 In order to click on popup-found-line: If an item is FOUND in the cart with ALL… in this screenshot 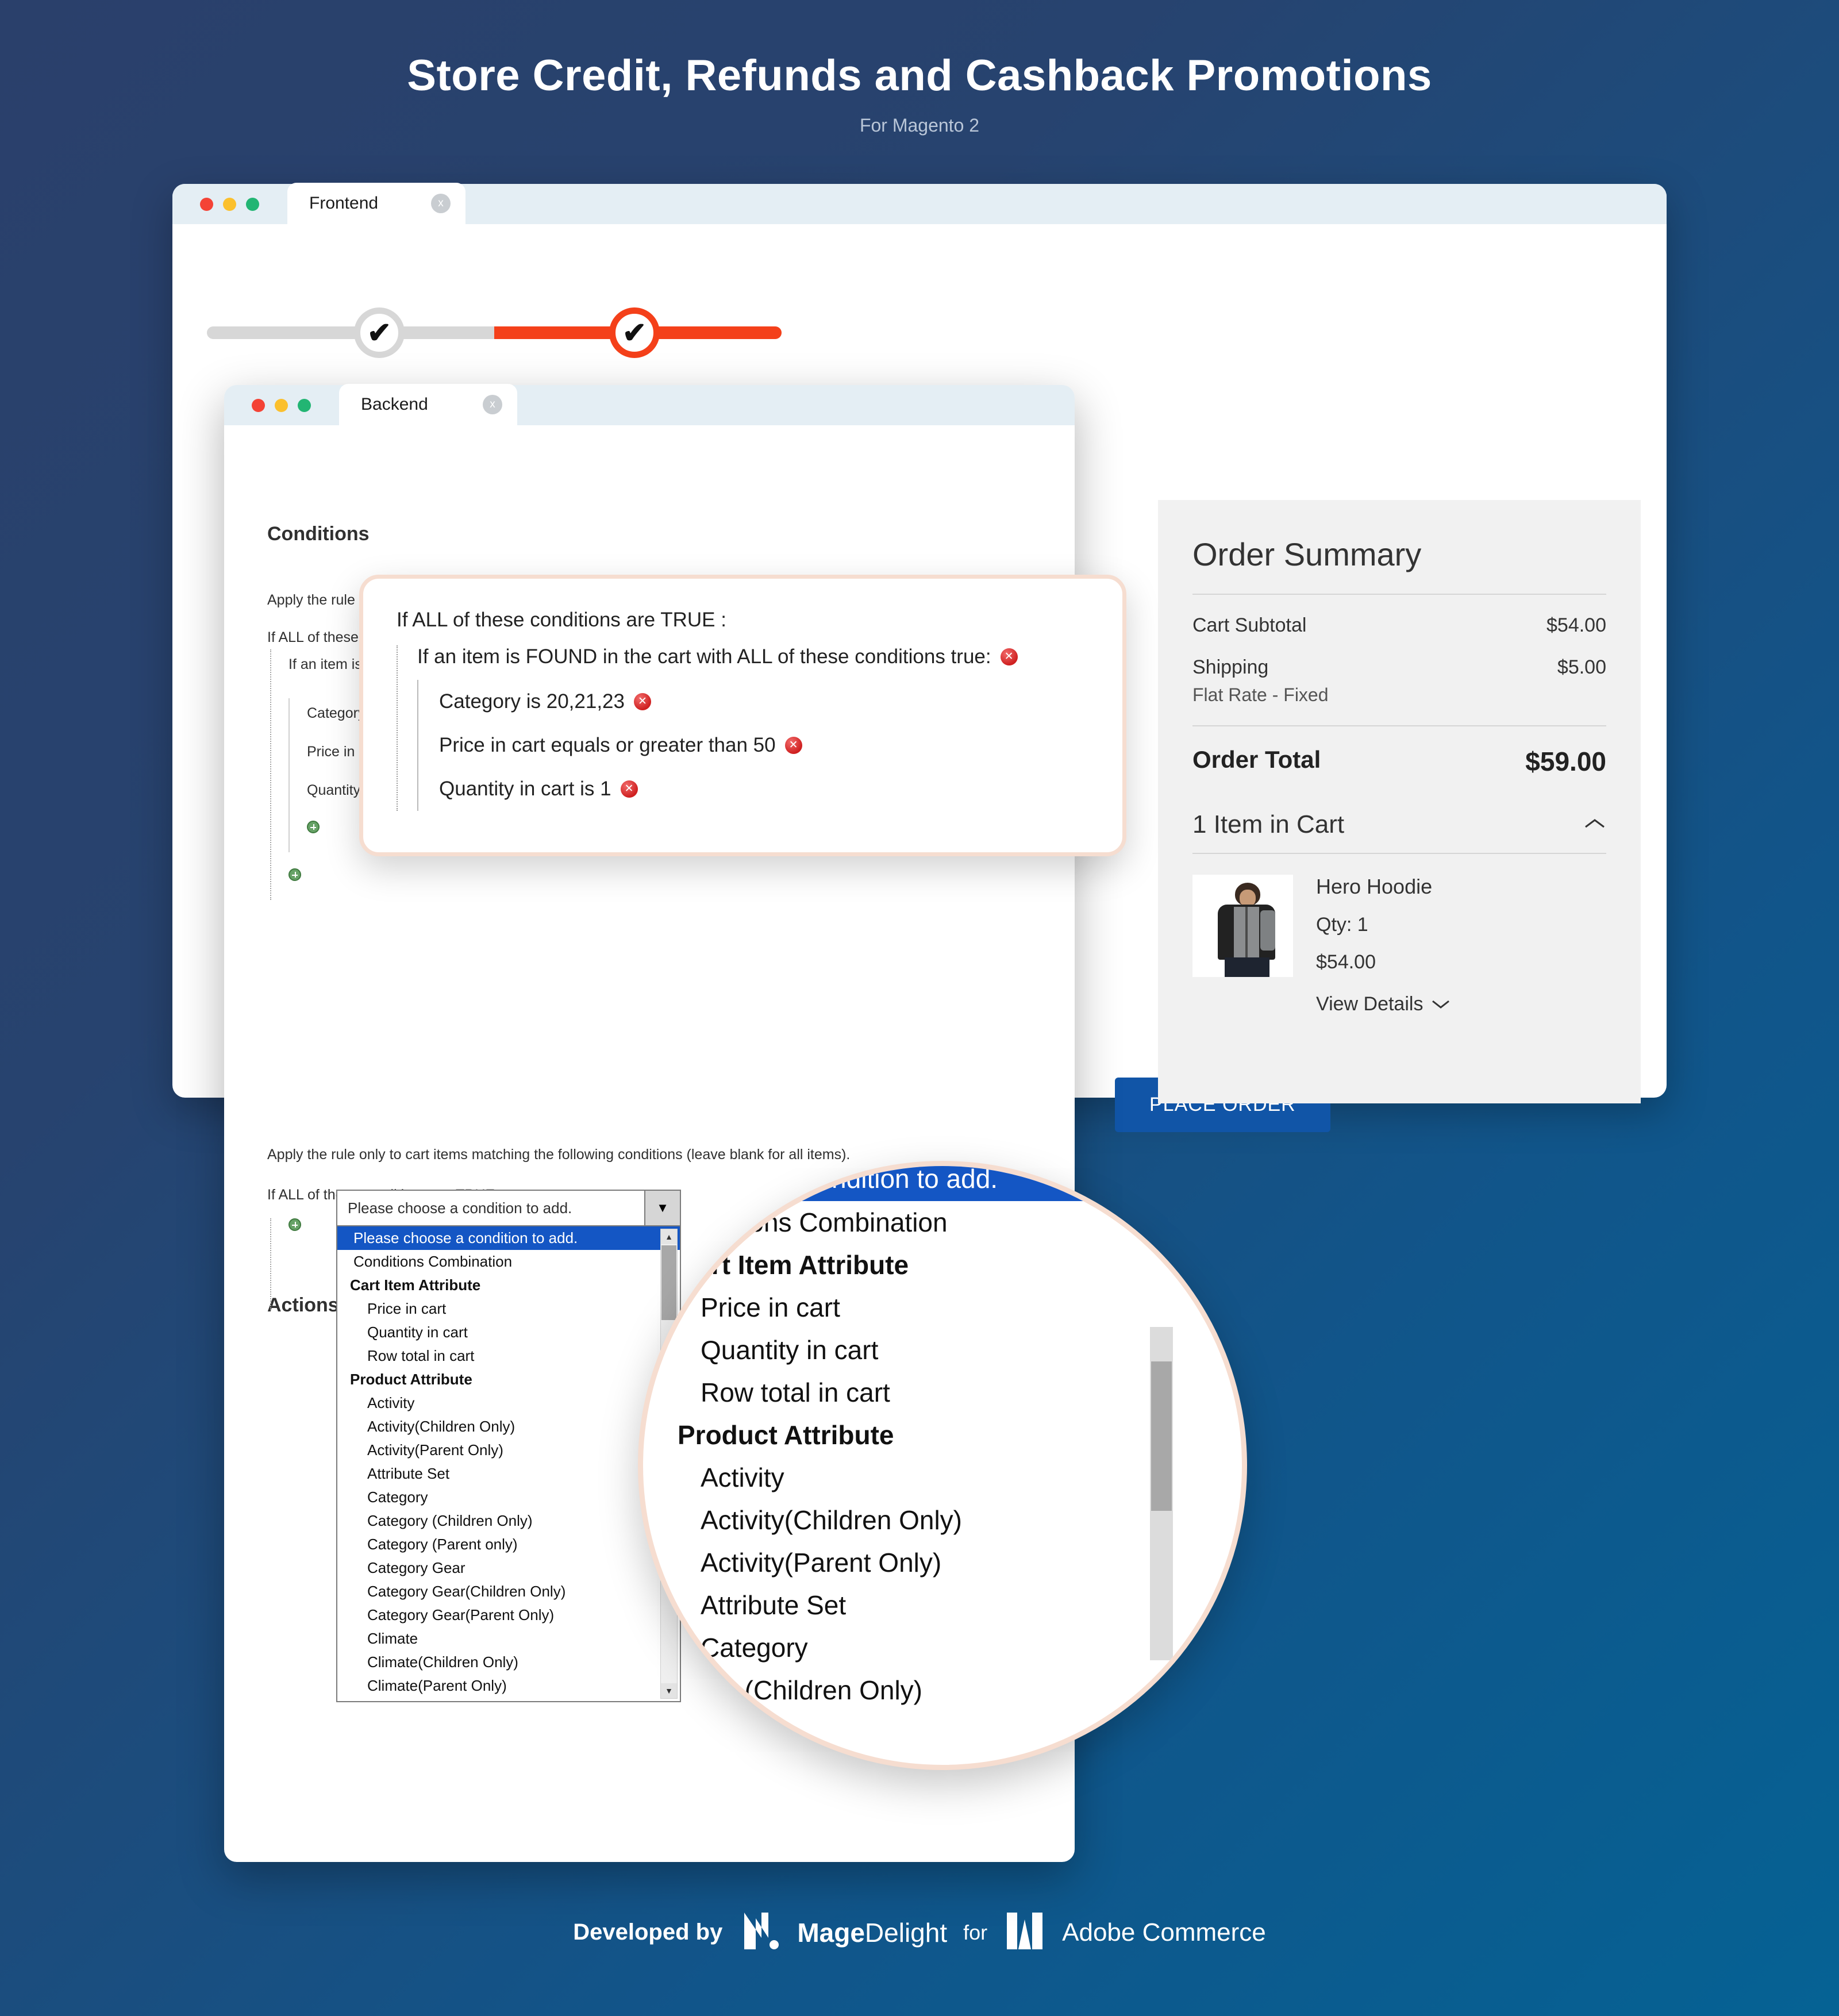, I will do `click(753, 656)`.